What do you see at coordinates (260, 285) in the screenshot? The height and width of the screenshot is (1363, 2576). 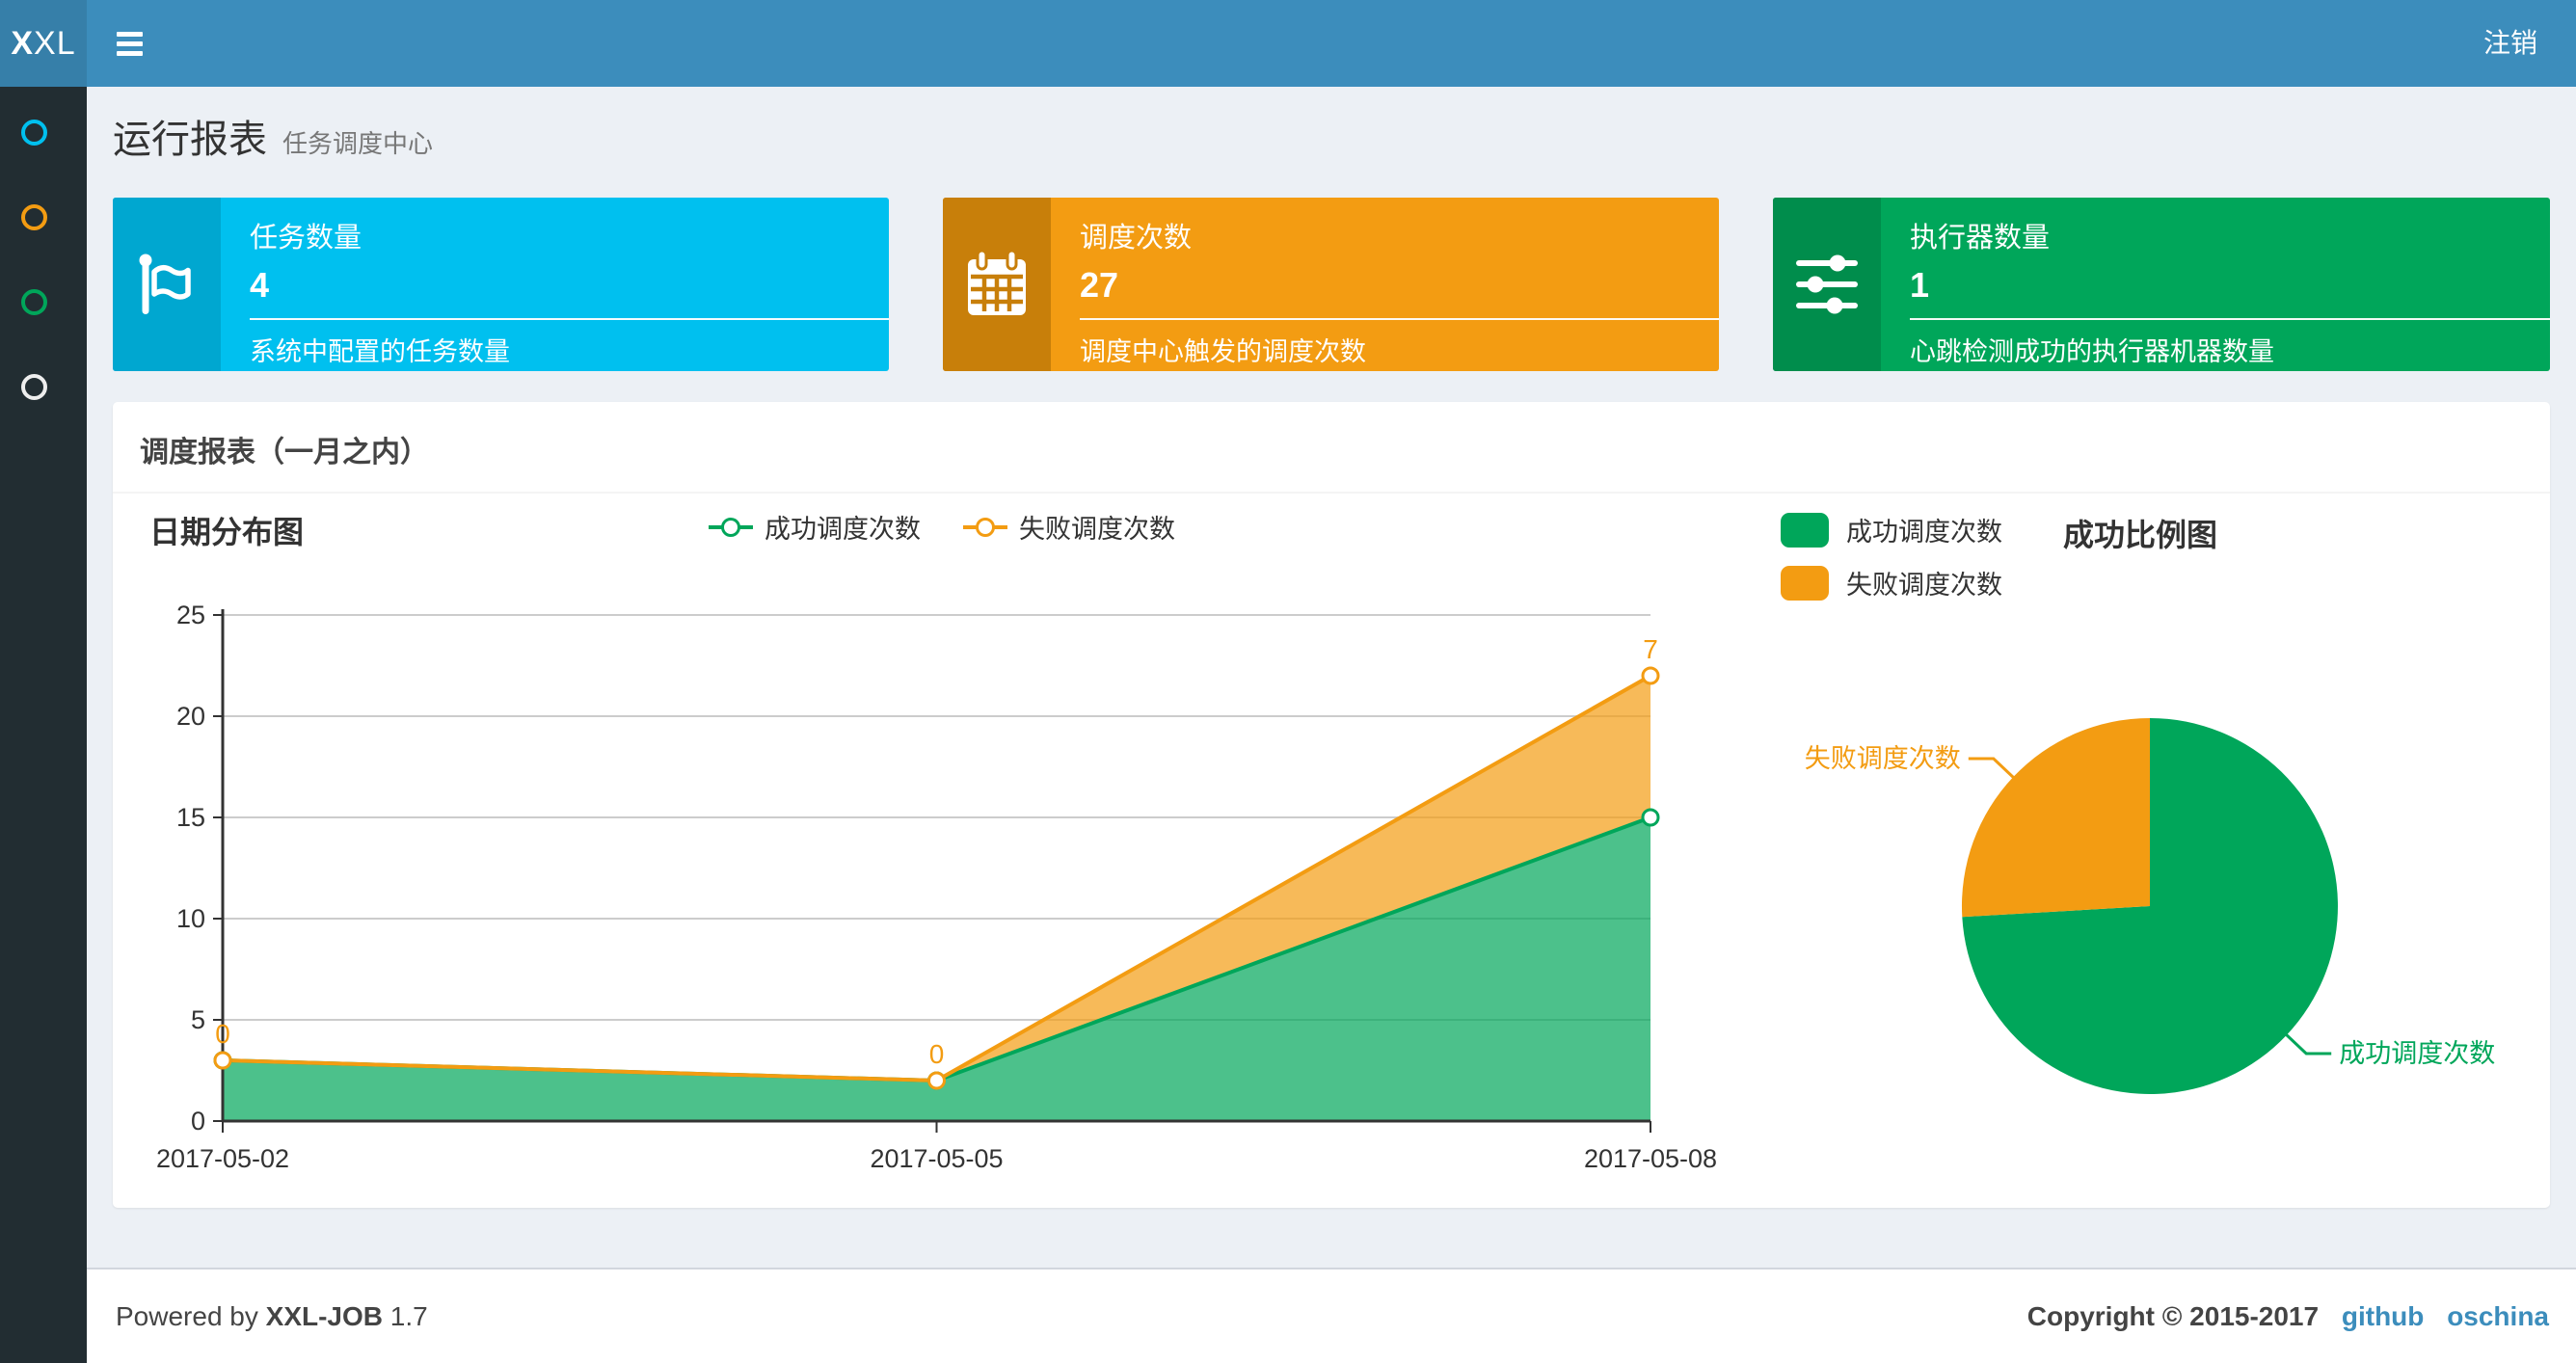 I see `card-value: 4` at bounding box center [260, 285].